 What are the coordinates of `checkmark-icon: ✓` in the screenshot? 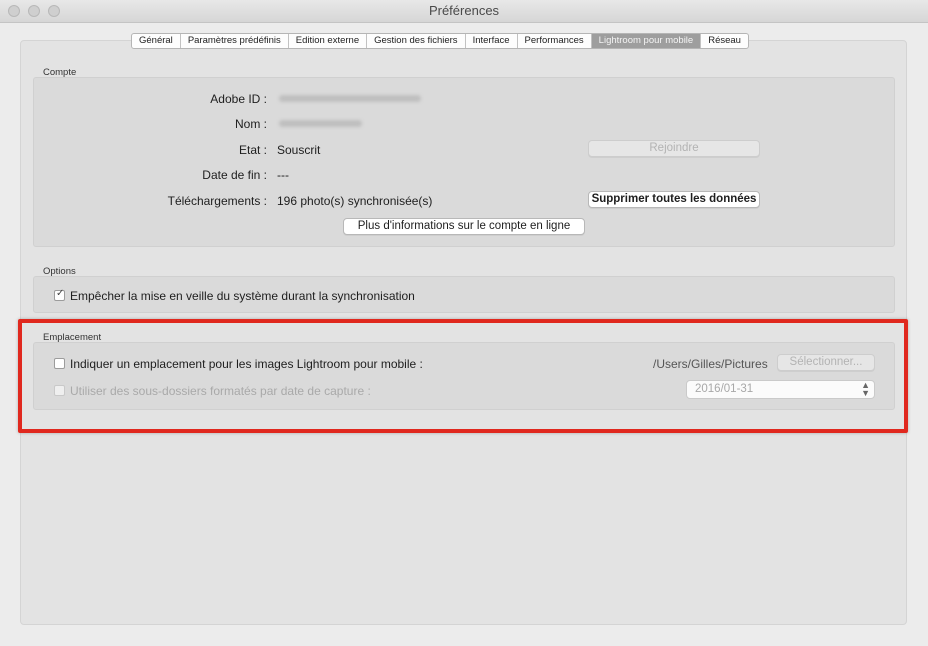 It's located at (60, 293).